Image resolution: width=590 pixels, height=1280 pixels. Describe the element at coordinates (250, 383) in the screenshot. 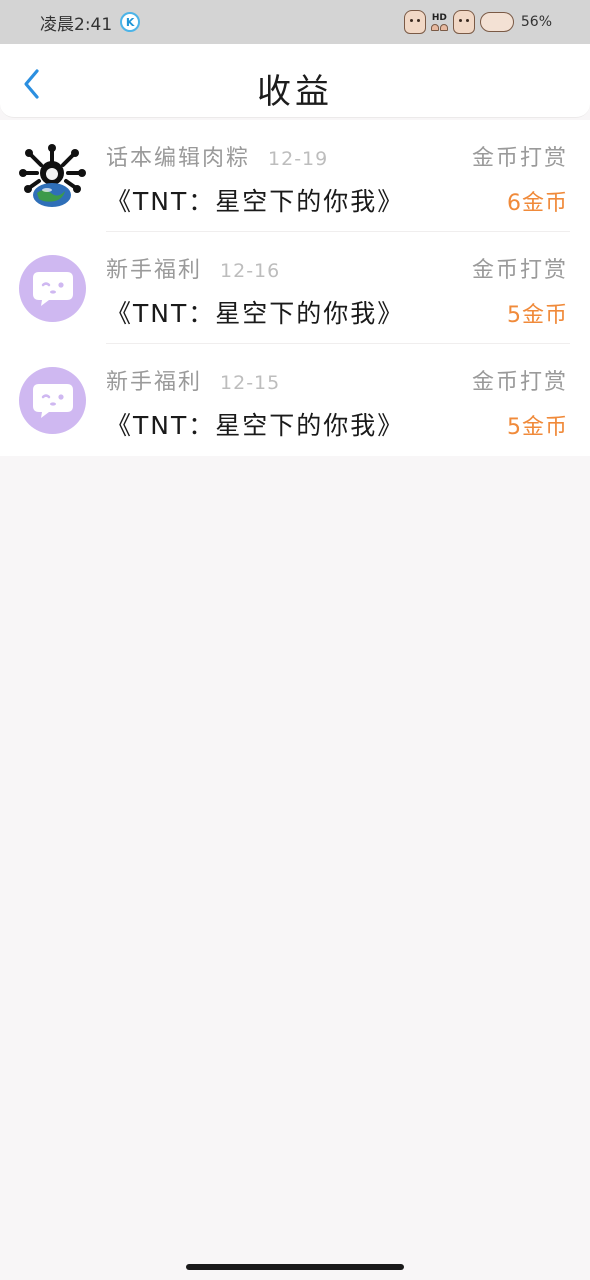

I see `reward-date: 12-15` at that location.